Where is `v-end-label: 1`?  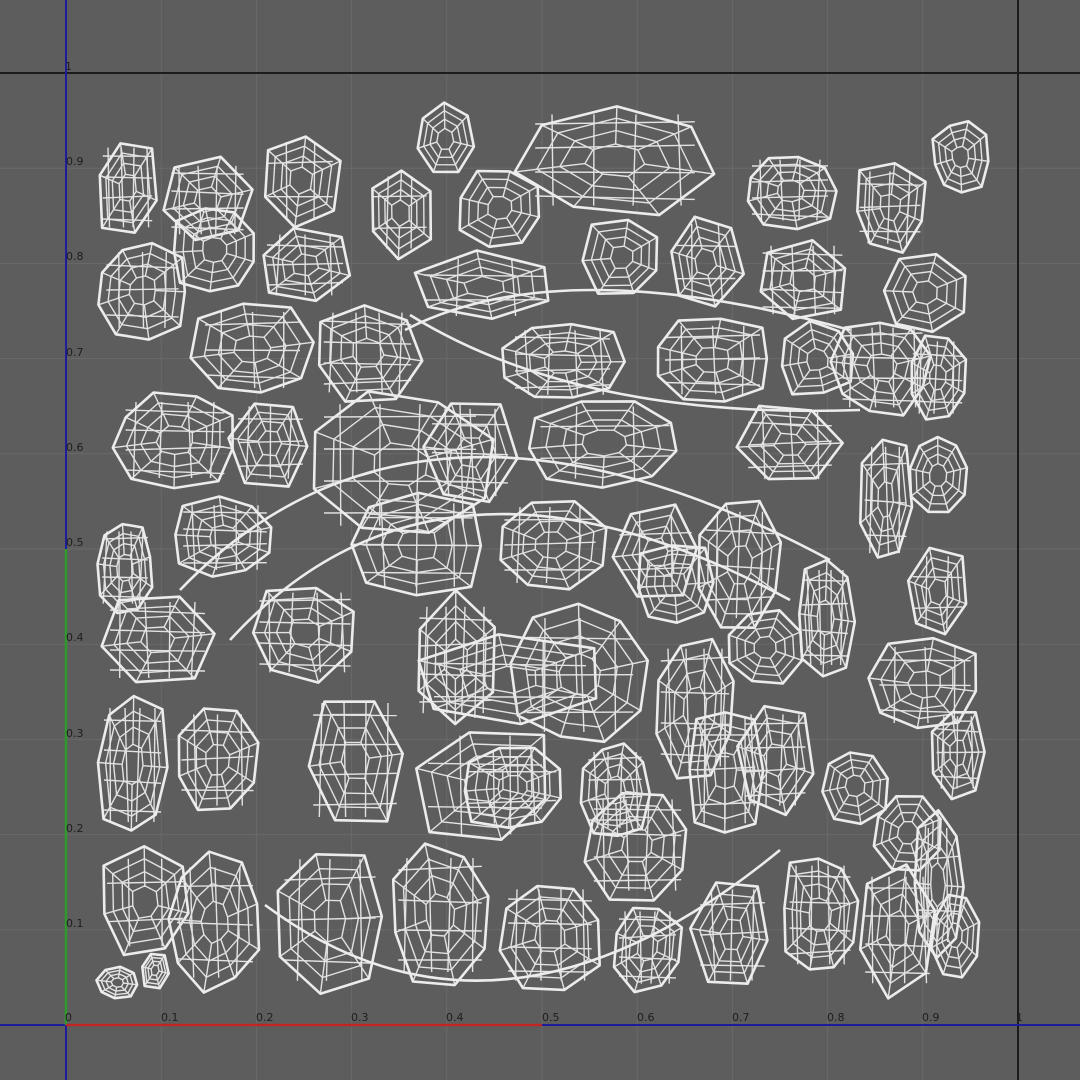
v-end-label: 1 is located at coordinates (68, 66).